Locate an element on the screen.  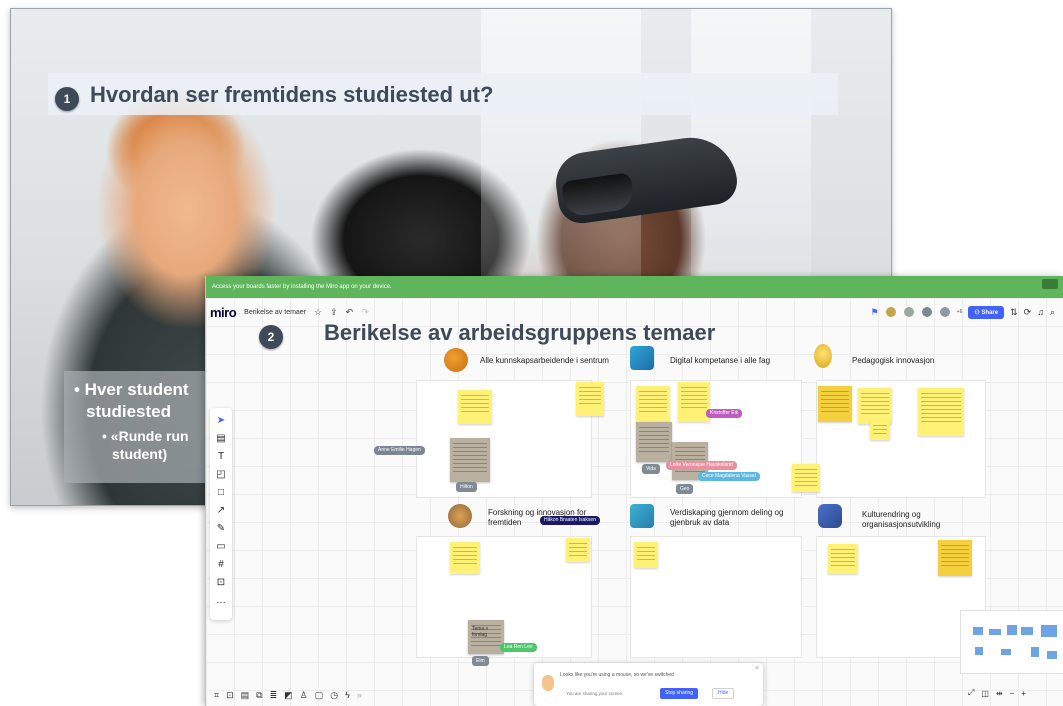
miro-logo: miro is located at coordinates (223, 312).